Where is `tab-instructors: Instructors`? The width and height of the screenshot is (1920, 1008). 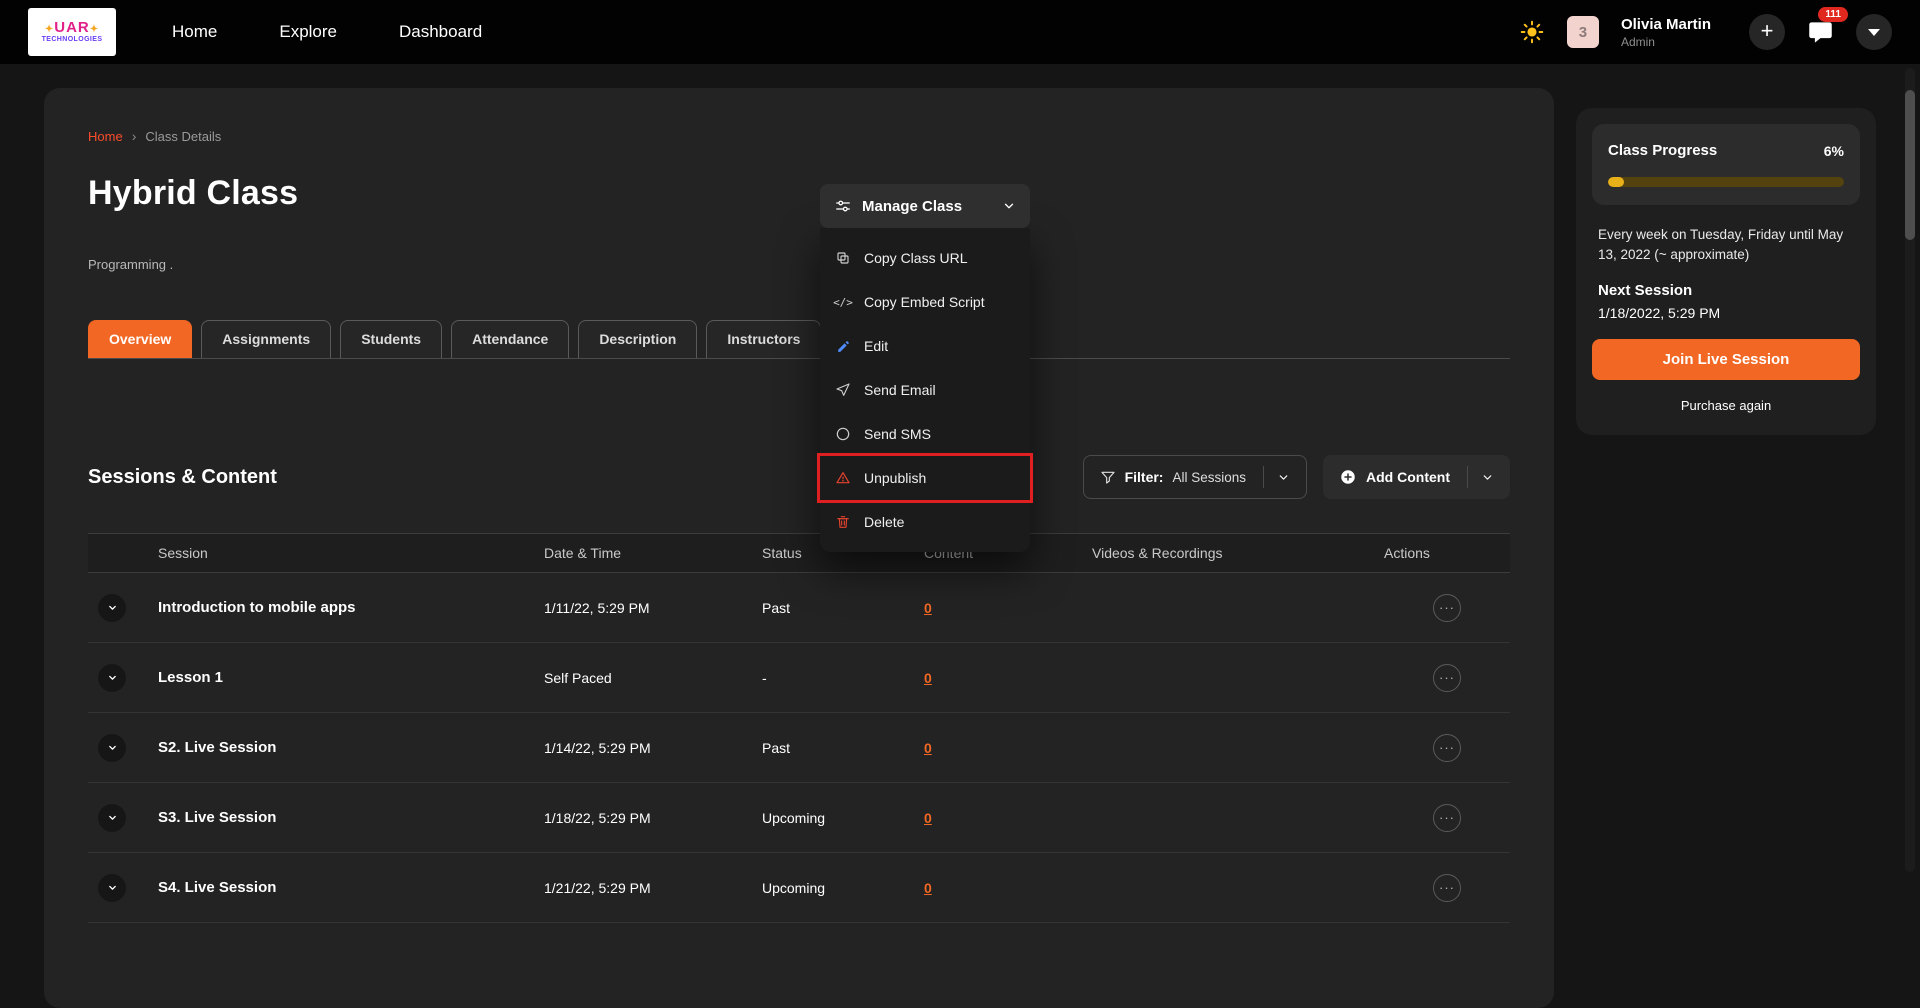
tab-instructors: Instructors is located at coordinates (764, 339).